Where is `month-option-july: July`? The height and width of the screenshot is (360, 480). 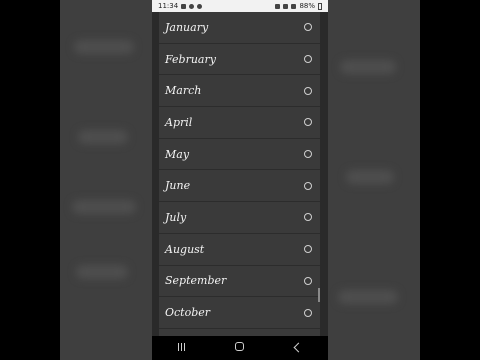
month-option-july: July is located at coordinates (239, 218).